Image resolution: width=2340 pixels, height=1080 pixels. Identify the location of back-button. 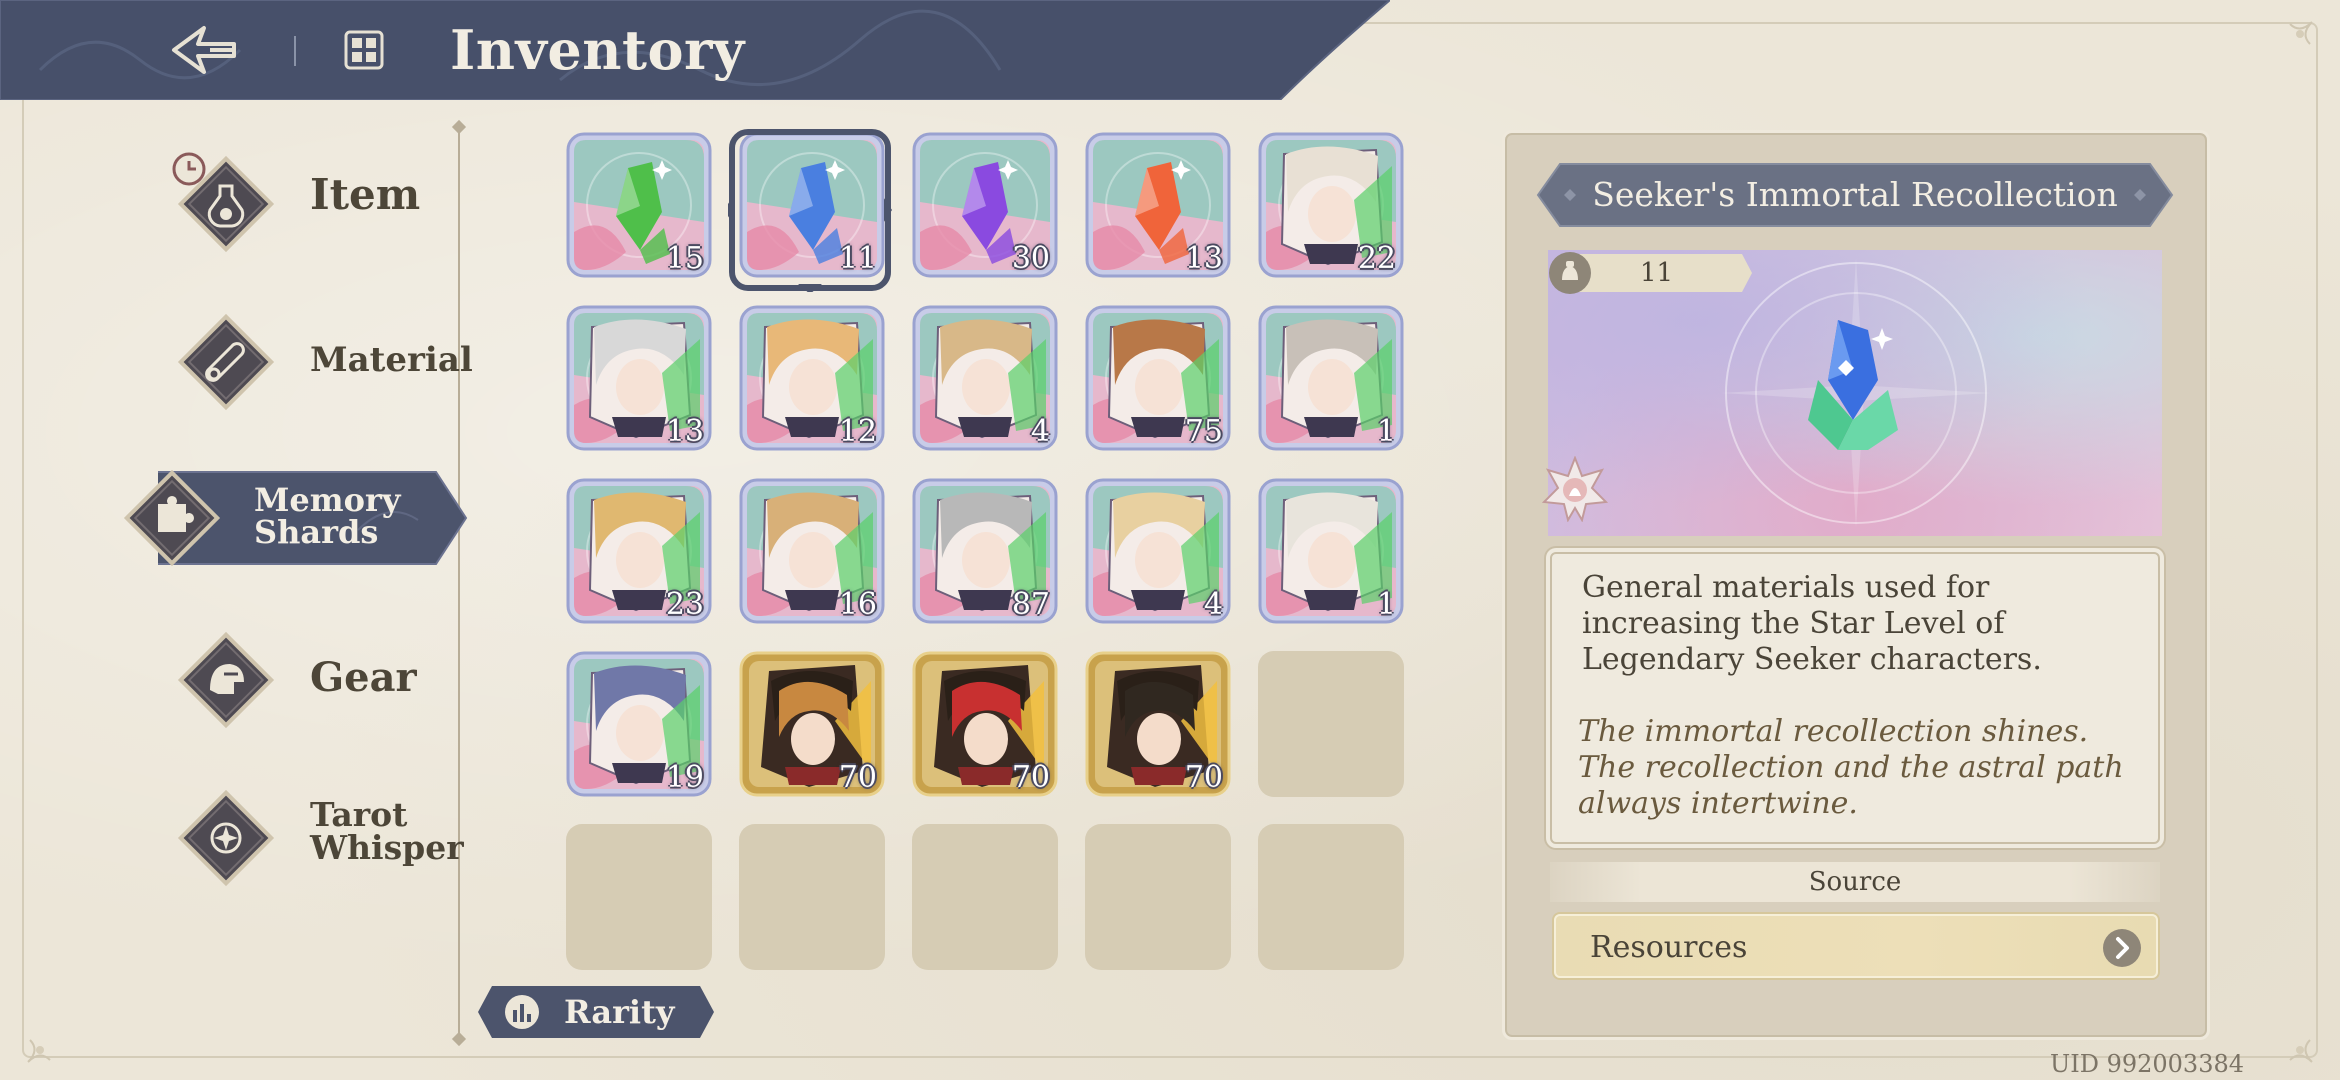
(205, 50).